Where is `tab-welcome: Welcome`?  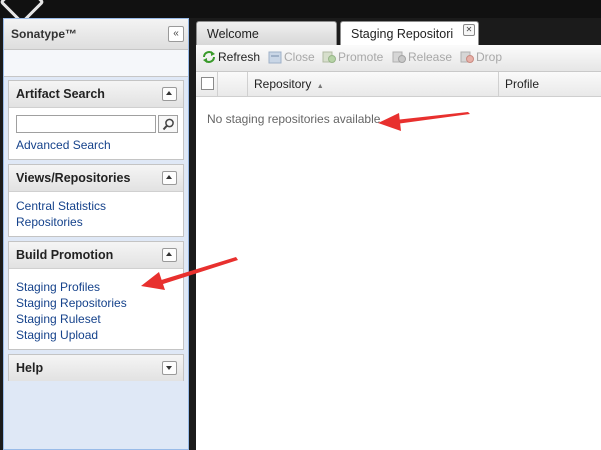 tab-welcome: Welcome is located at coordinates (266, 33).